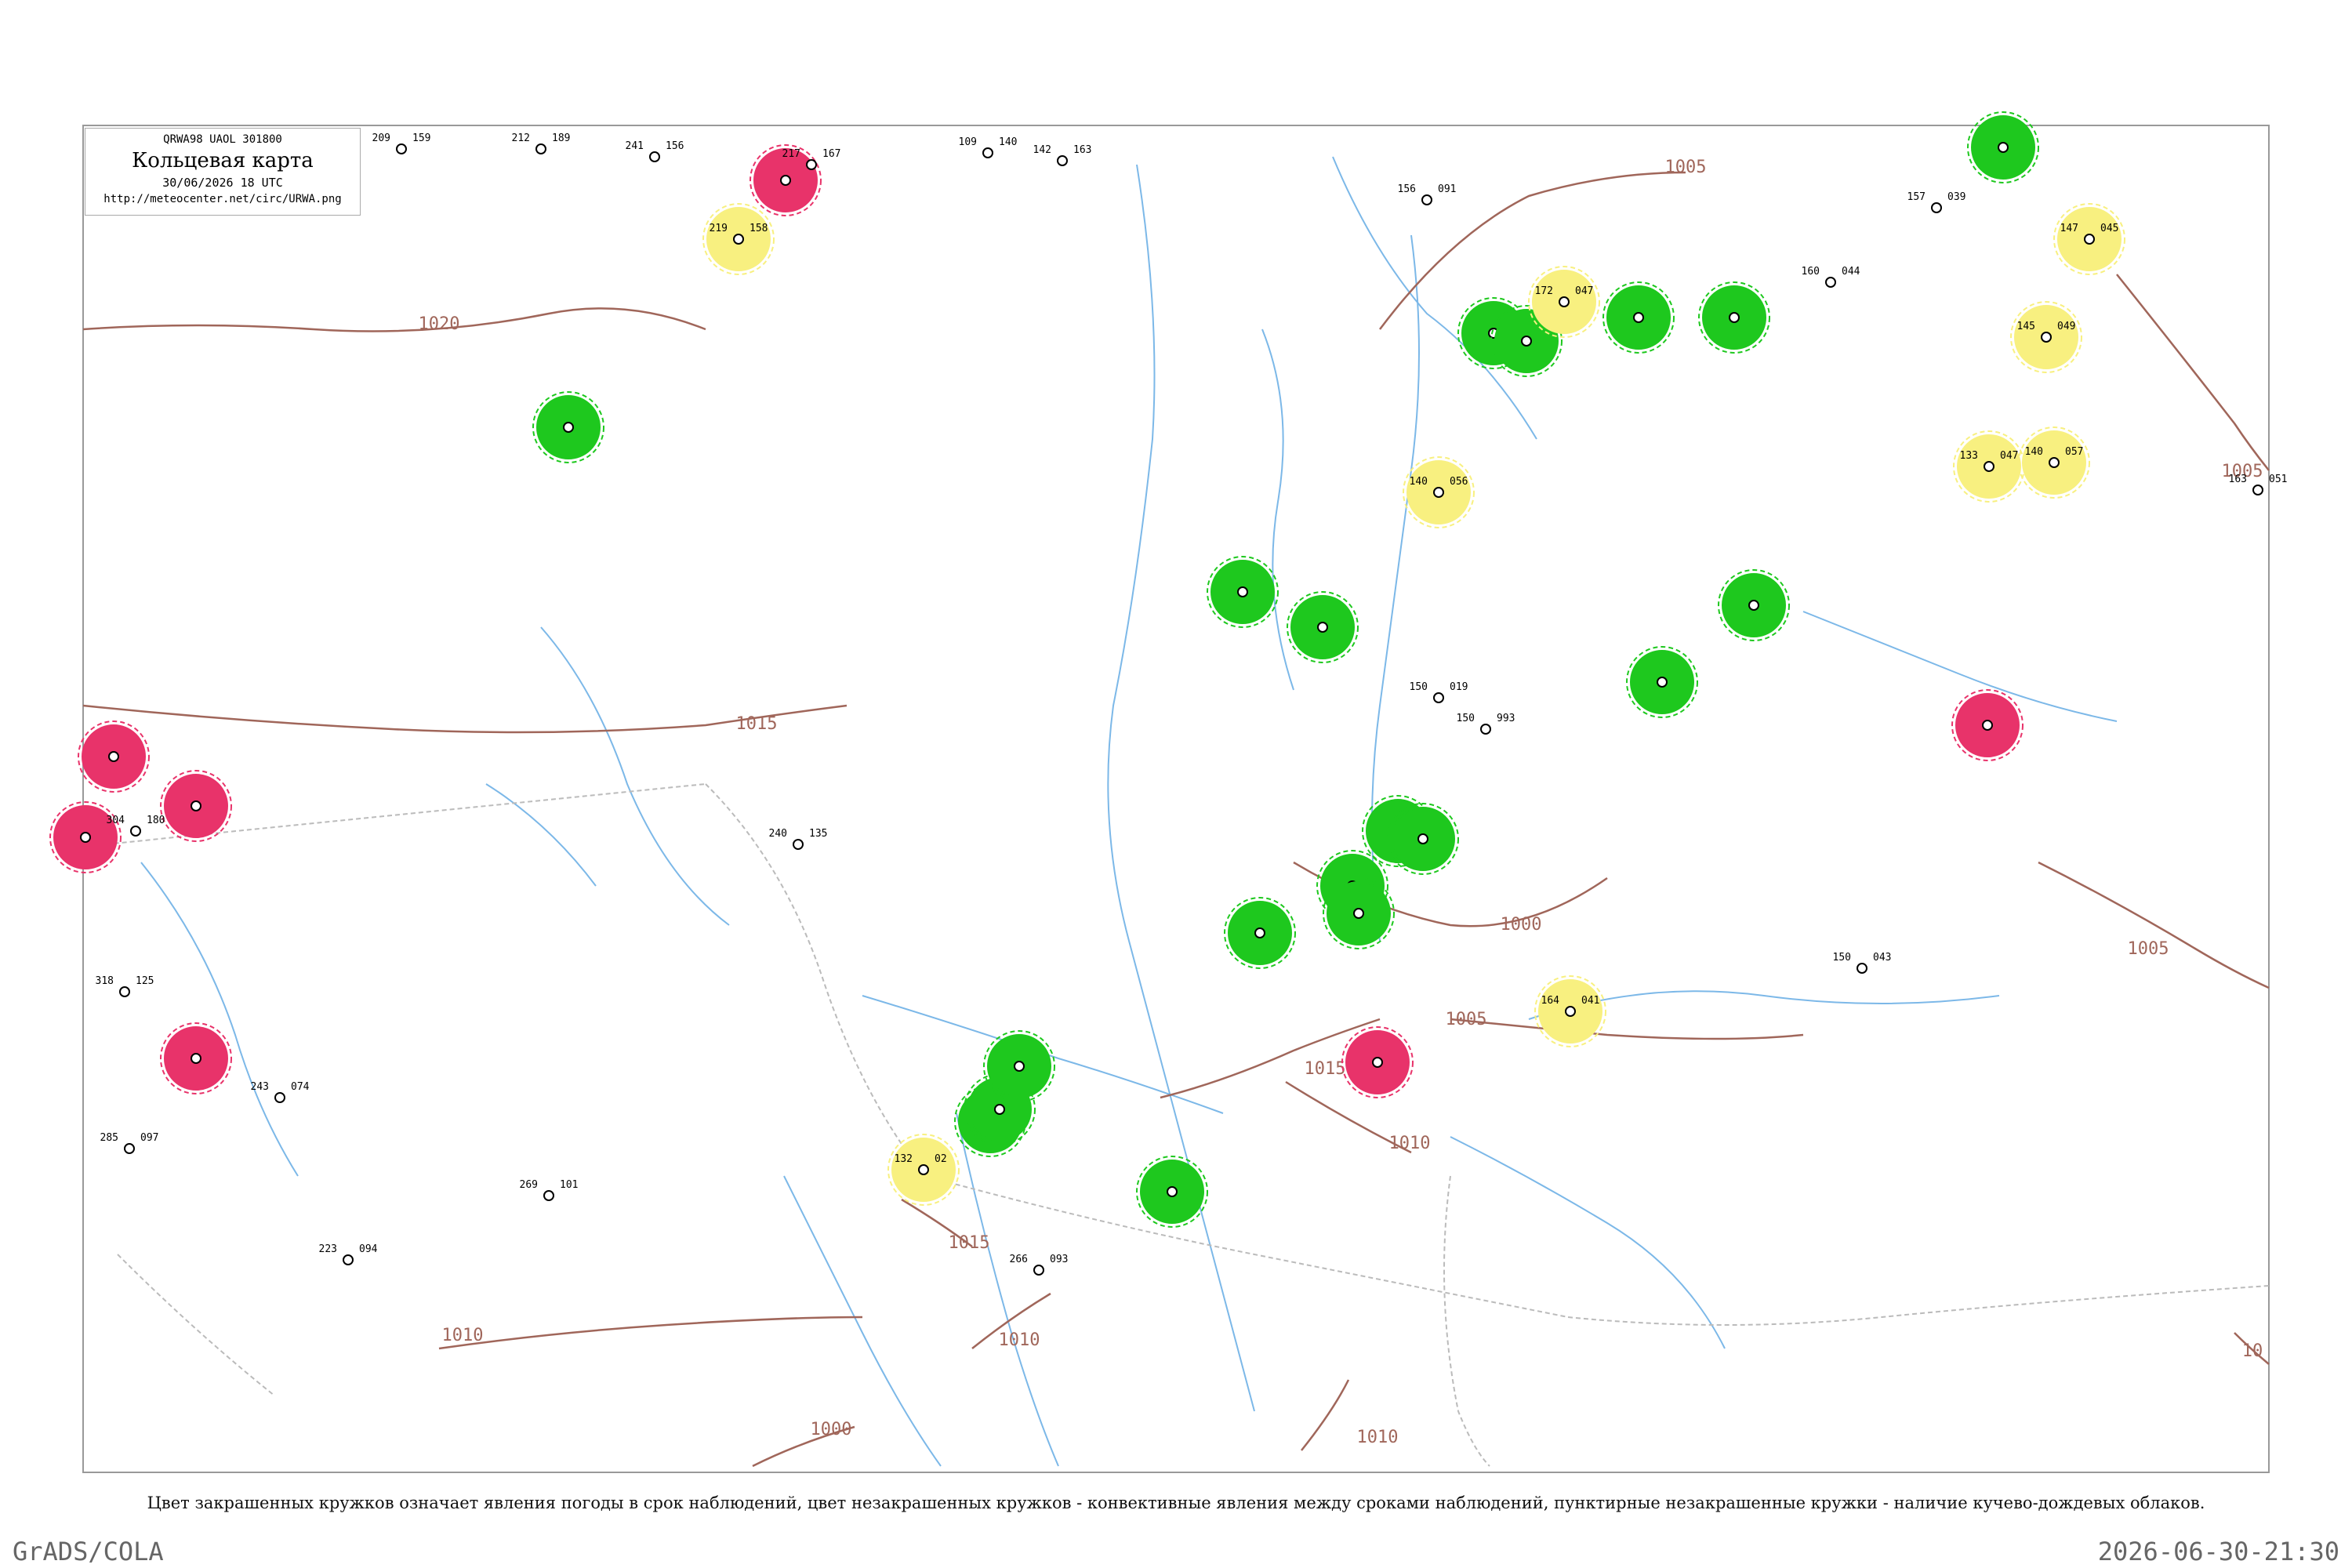 Image resolution: width=2352 pixels, height=1568 pixels. Describe the element at coordinates (675, 146) in the screenshot. I see `station-pressure: 156` at that location.